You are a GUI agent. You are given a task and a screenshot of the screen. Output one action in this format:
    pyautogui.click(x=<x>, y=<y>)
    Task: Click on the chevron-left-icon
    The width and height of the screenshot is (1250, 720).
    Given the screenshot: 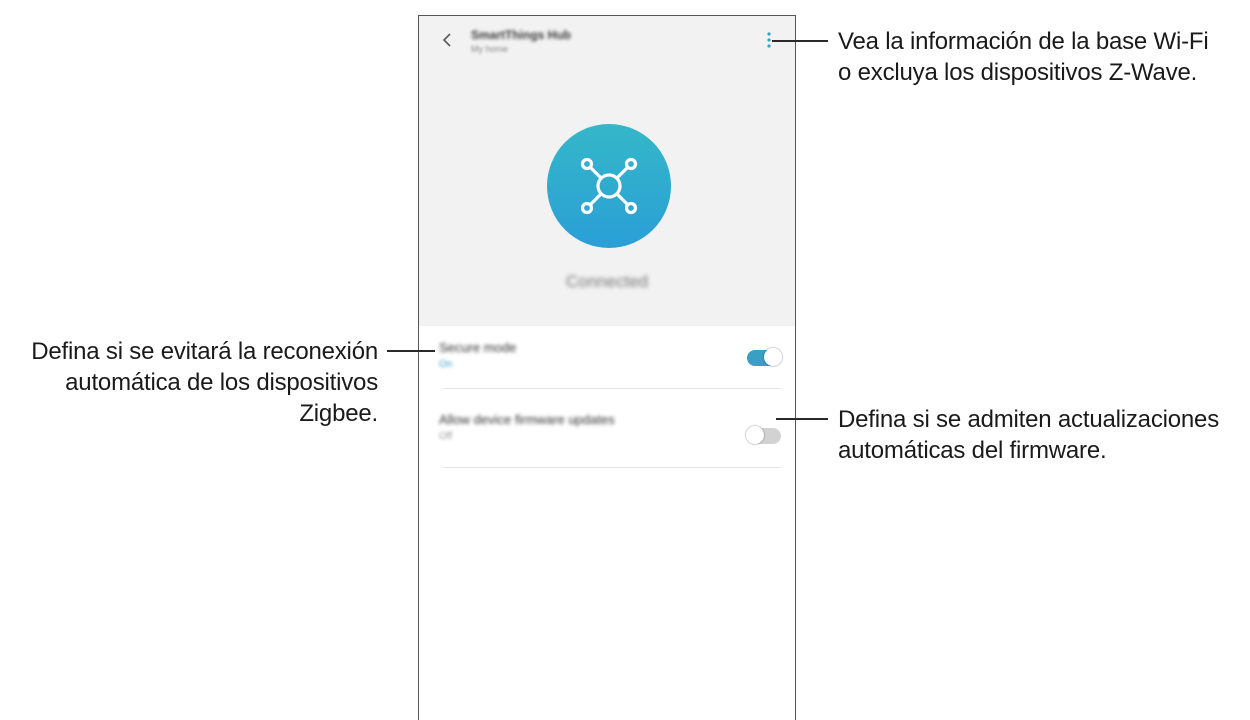 What is the action you would take?
    pyautogui.click(x=447, y=40)
    